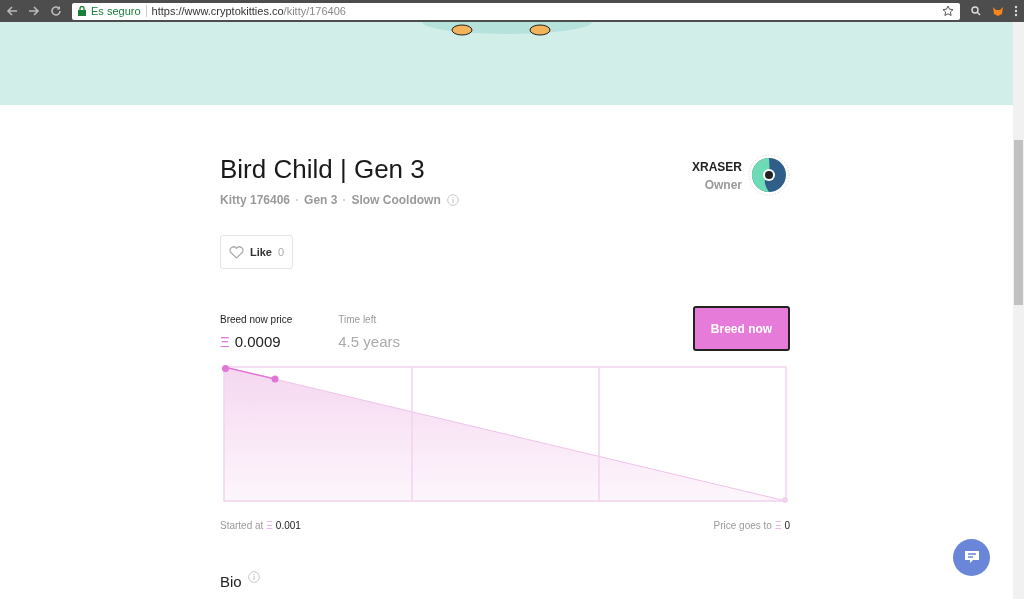  I want to click on forward-icon, so click(34, 11).